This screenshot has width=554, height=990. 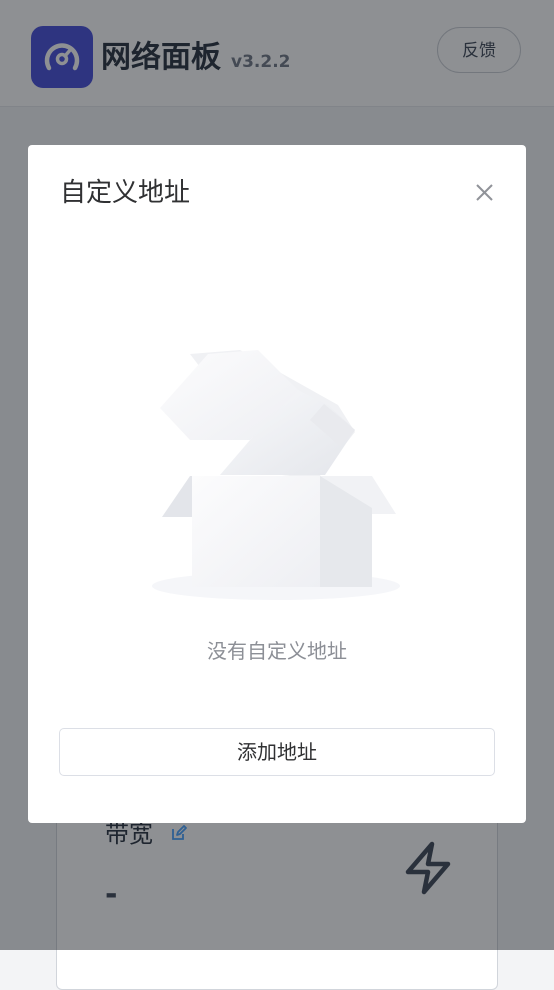 I want to click on dialog-title: 自定义地址, so click(x=125, y=193).